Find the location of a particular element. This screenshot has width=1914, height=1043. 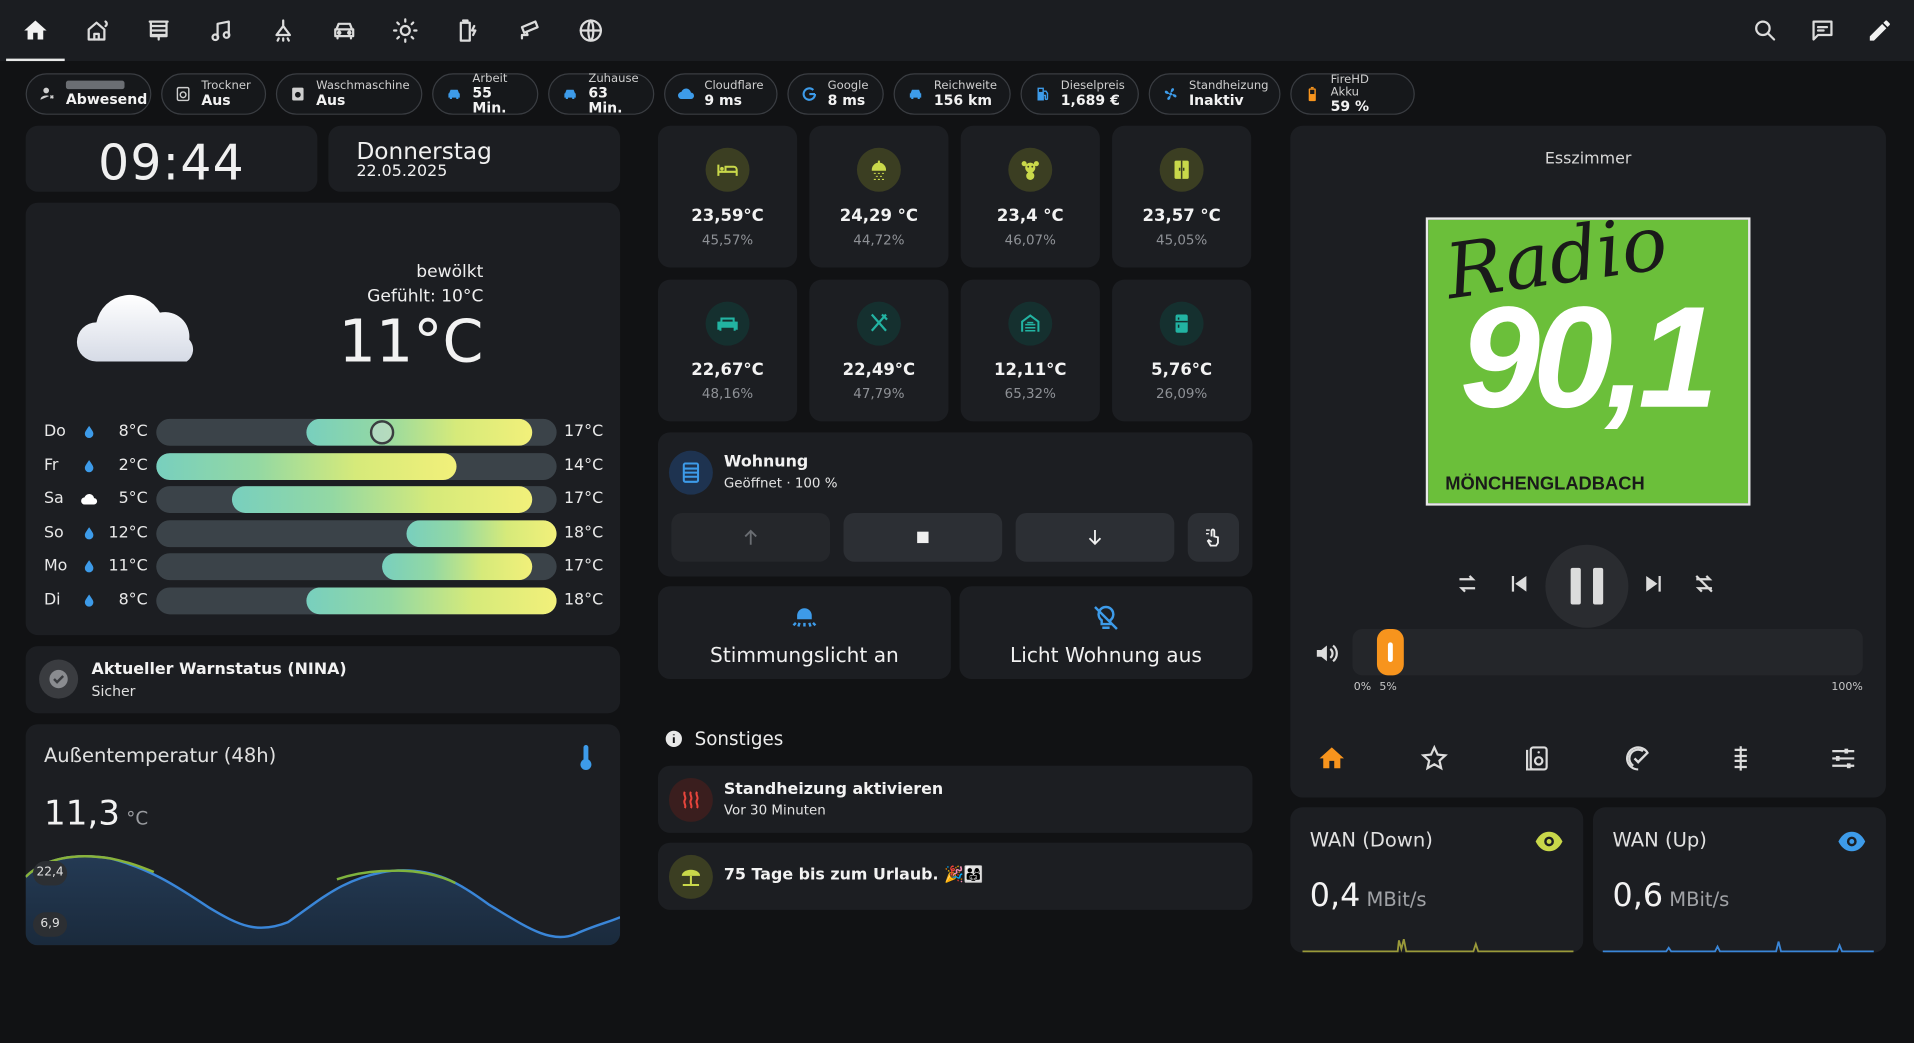

outdoor-temp-card: Außentemperatur (48h) 11,3 °C 22,4 6,9 is located at coordinates (323, 835).